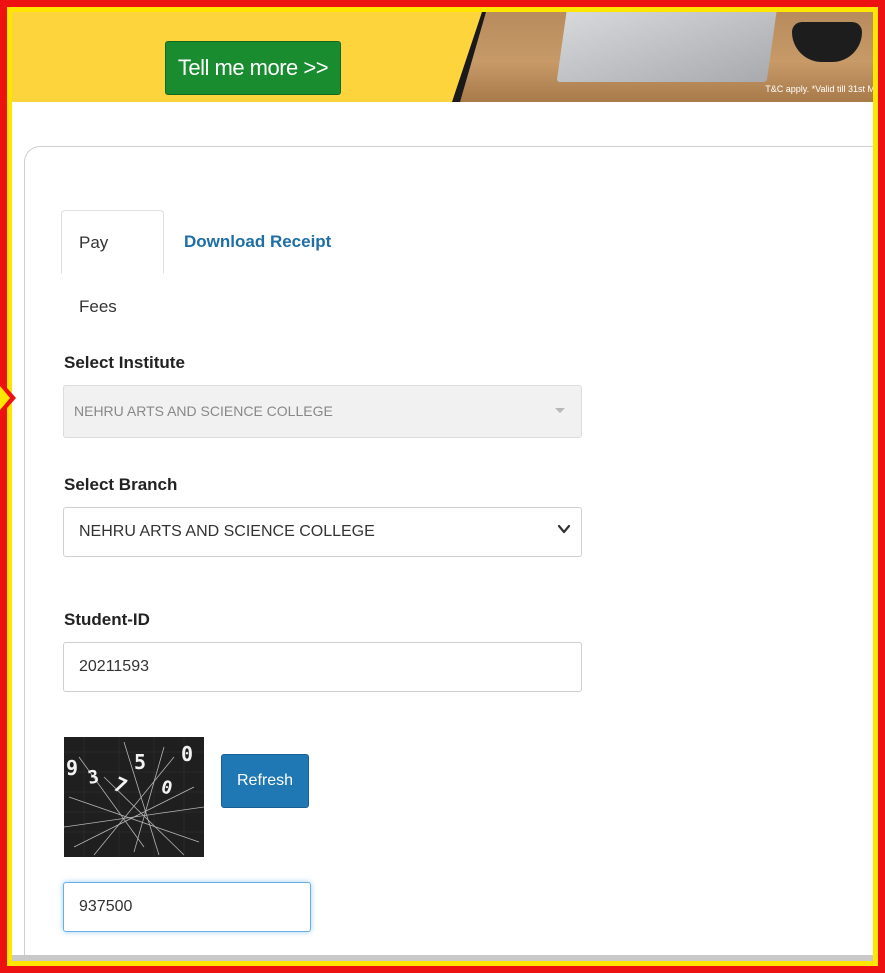 The width and height of the screenshot is (885, 973). What do you see at coordinates (443, 959) in the screenshot?
I see `bottom-scroll-edge` at bounding box center [443, 959].